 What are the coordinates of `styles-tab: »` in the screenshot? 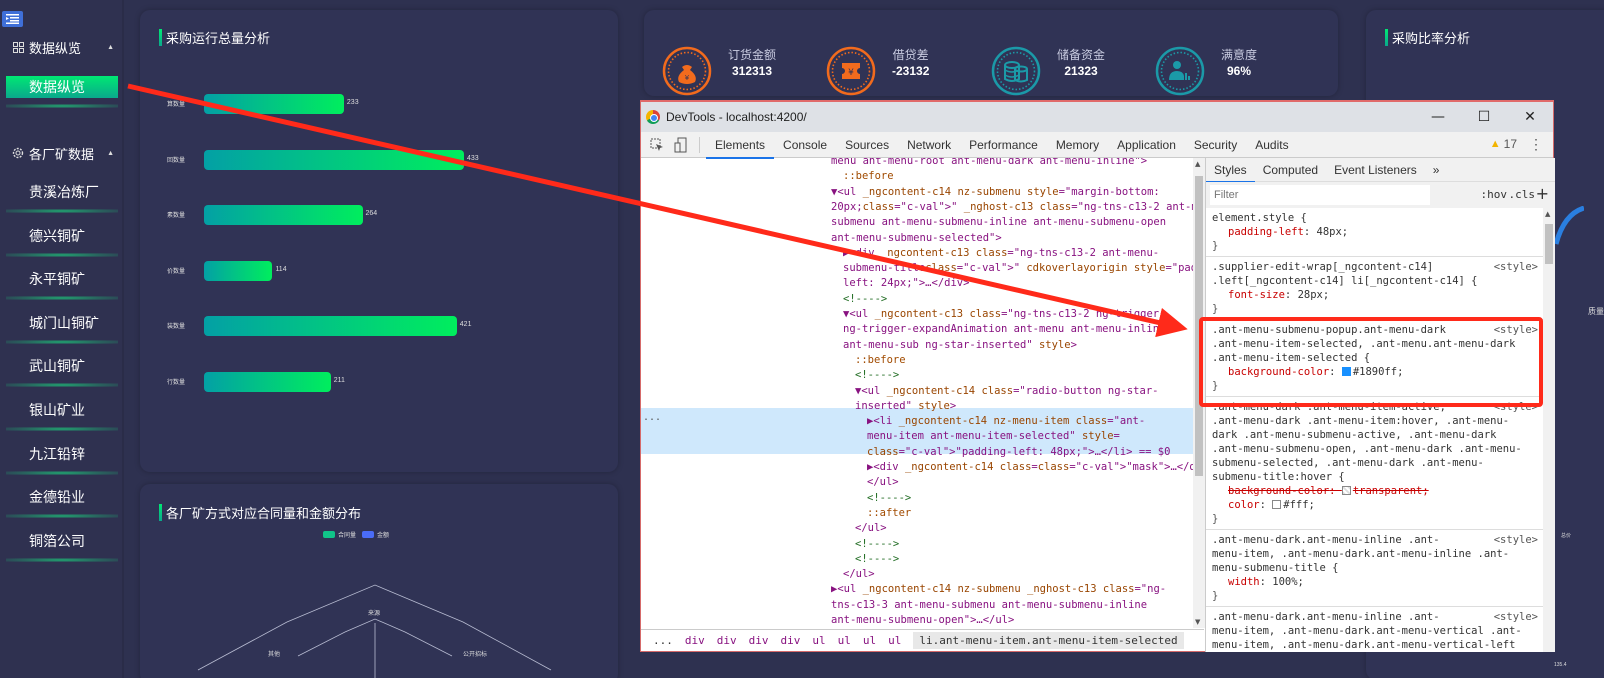 It's located at (1436, 170).